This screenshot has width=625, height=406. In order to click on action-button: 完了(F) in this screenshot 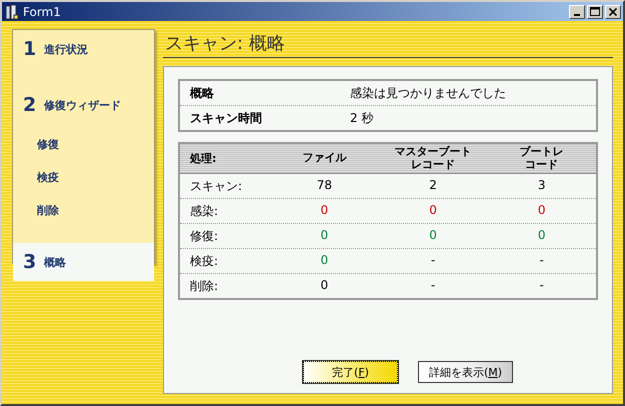, I will do `click(350, 372)`.